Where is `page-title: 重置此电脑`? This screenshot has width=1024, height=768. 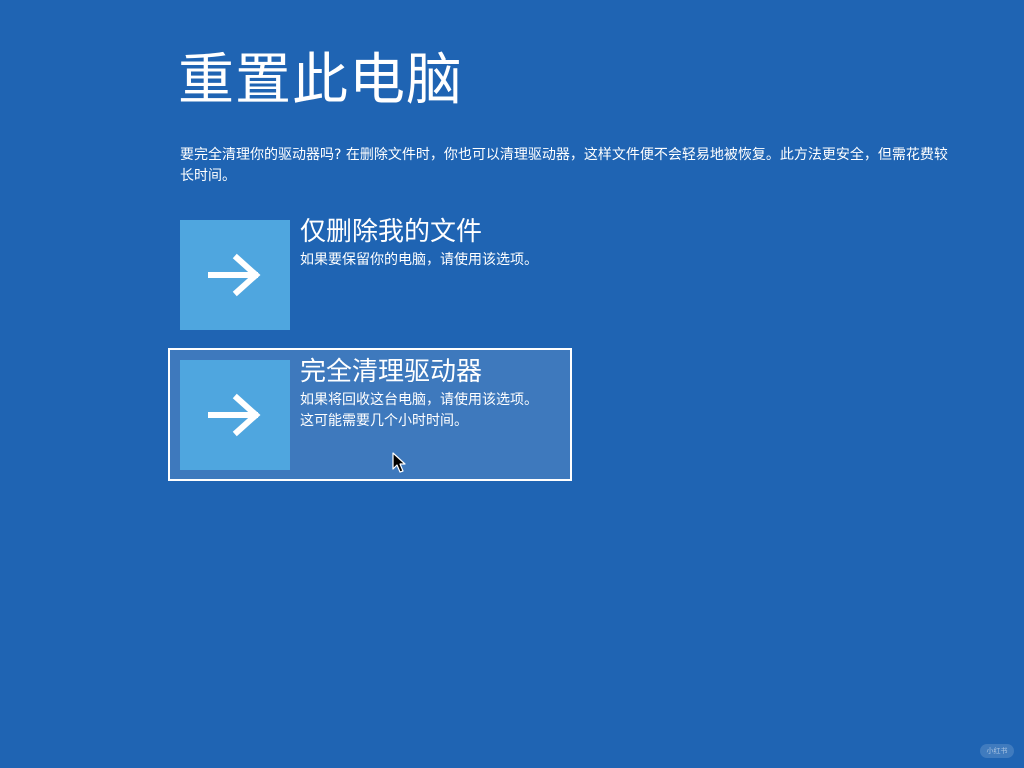
page-title: 重置此电脑 is located at coordinates (320, 80).